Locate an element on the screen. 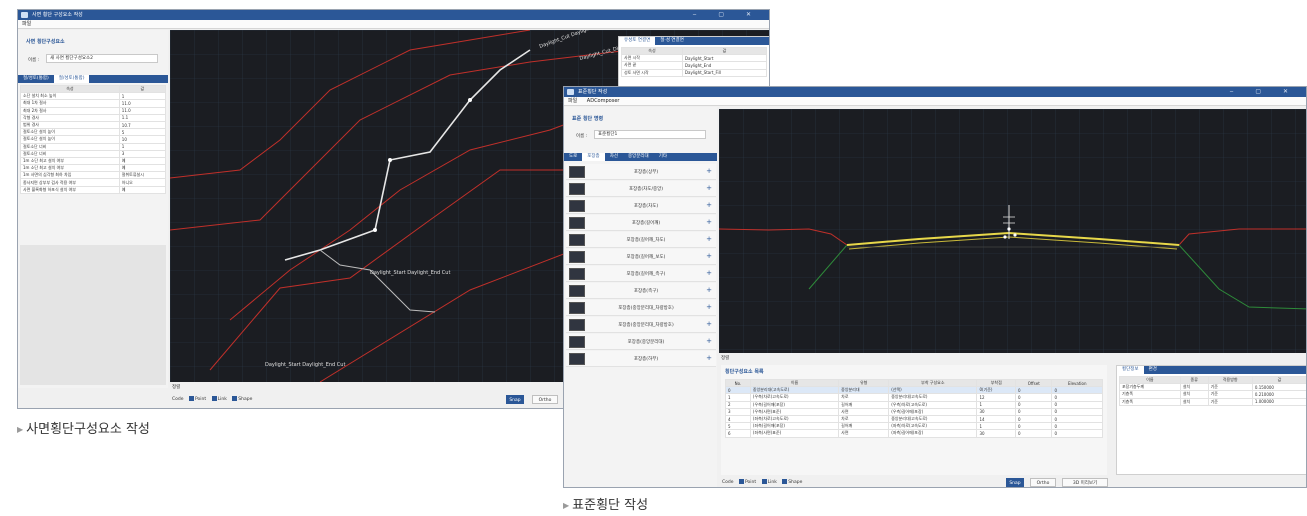 The width and height of the screenshot is (1307, 516). tab-cut-fill-2: 절/성토(통합) is located at coordinates (71, 79).